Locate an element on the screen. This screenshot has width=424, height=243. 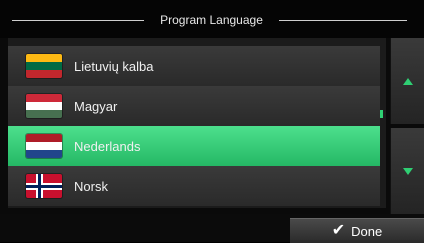
title-divider-right is located at coordinates (343, 20).